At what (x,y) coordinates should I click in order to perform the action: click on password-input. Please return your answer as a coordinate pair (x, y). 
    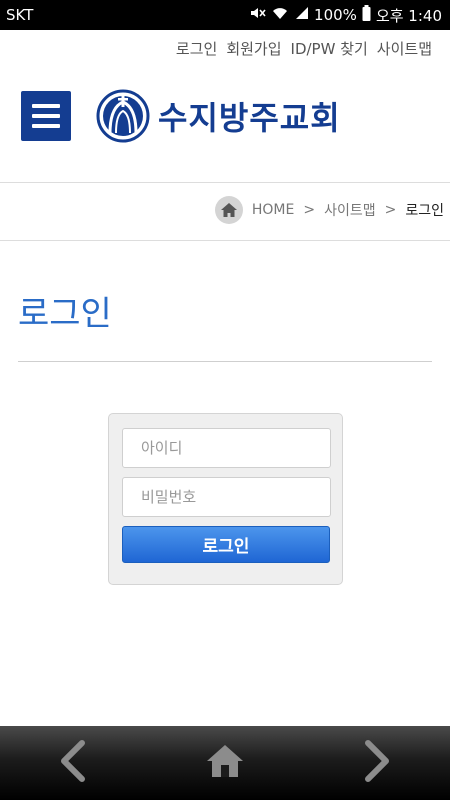
    Looking at the image, I should click on (226, 497).